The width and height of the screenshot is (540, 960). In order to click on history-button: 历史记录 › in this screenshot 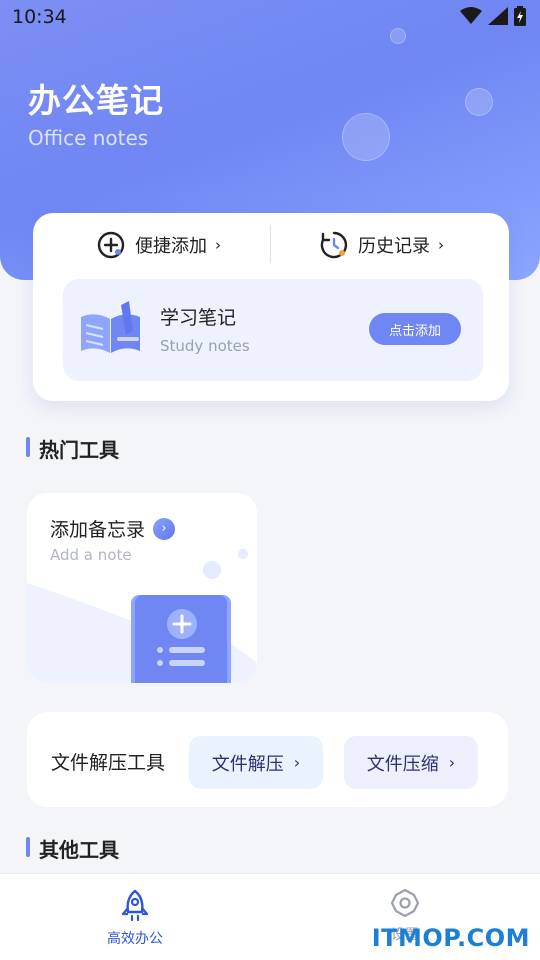, I will do `click(382, 245)`.